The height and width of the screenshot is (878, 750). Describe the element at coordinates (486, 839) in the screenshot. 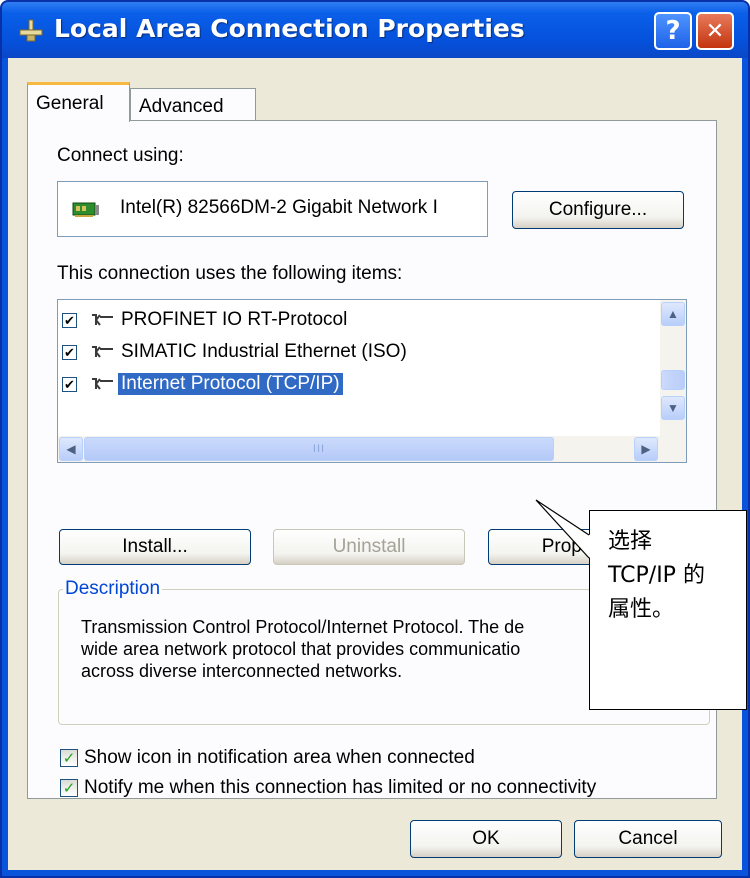

I see `ok-button: OK` at that location.